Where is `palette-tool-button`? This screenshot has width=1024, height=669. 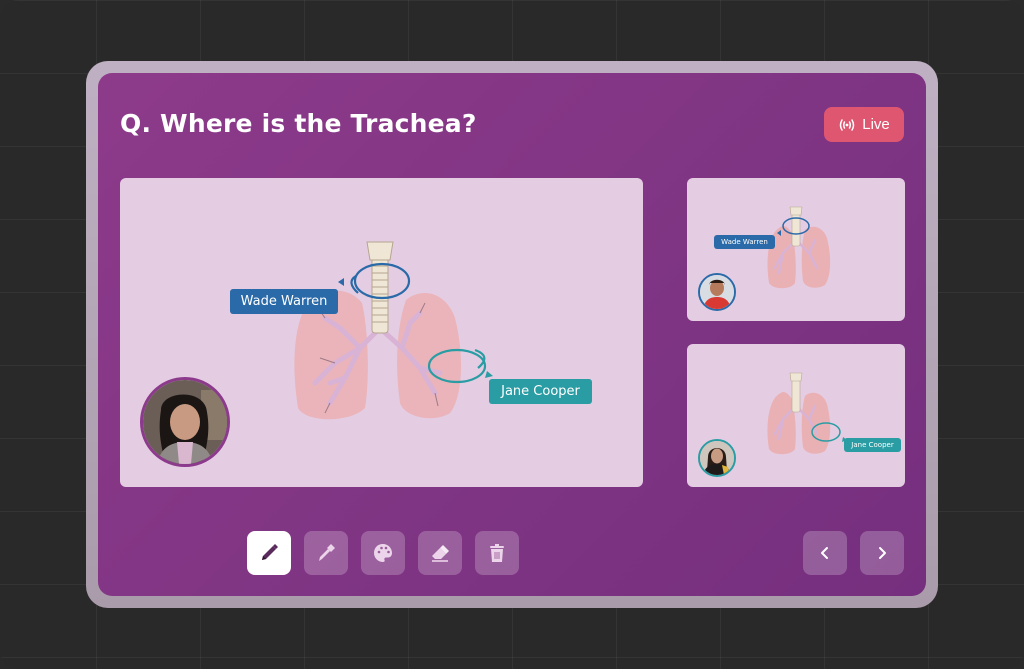 palette-tool-button is located at coordinates (383, 553).